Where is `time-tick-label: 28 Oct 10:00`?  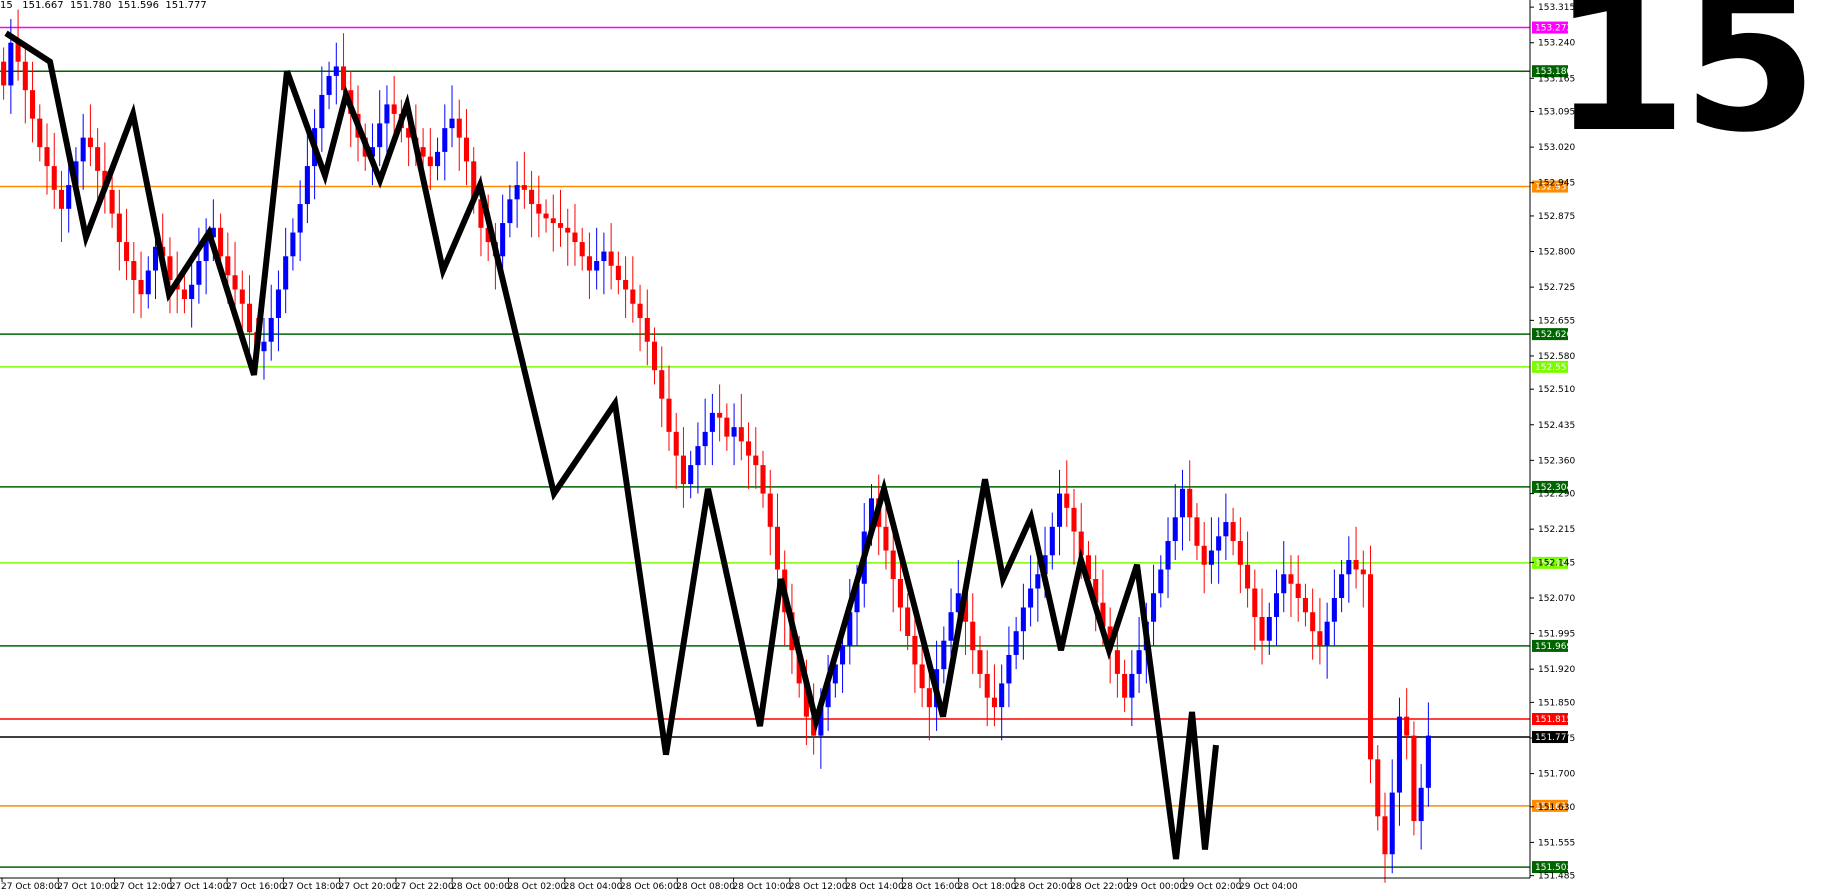
time-tick-label: 28 Oct 10:00 is located at coordinates (762, 886).